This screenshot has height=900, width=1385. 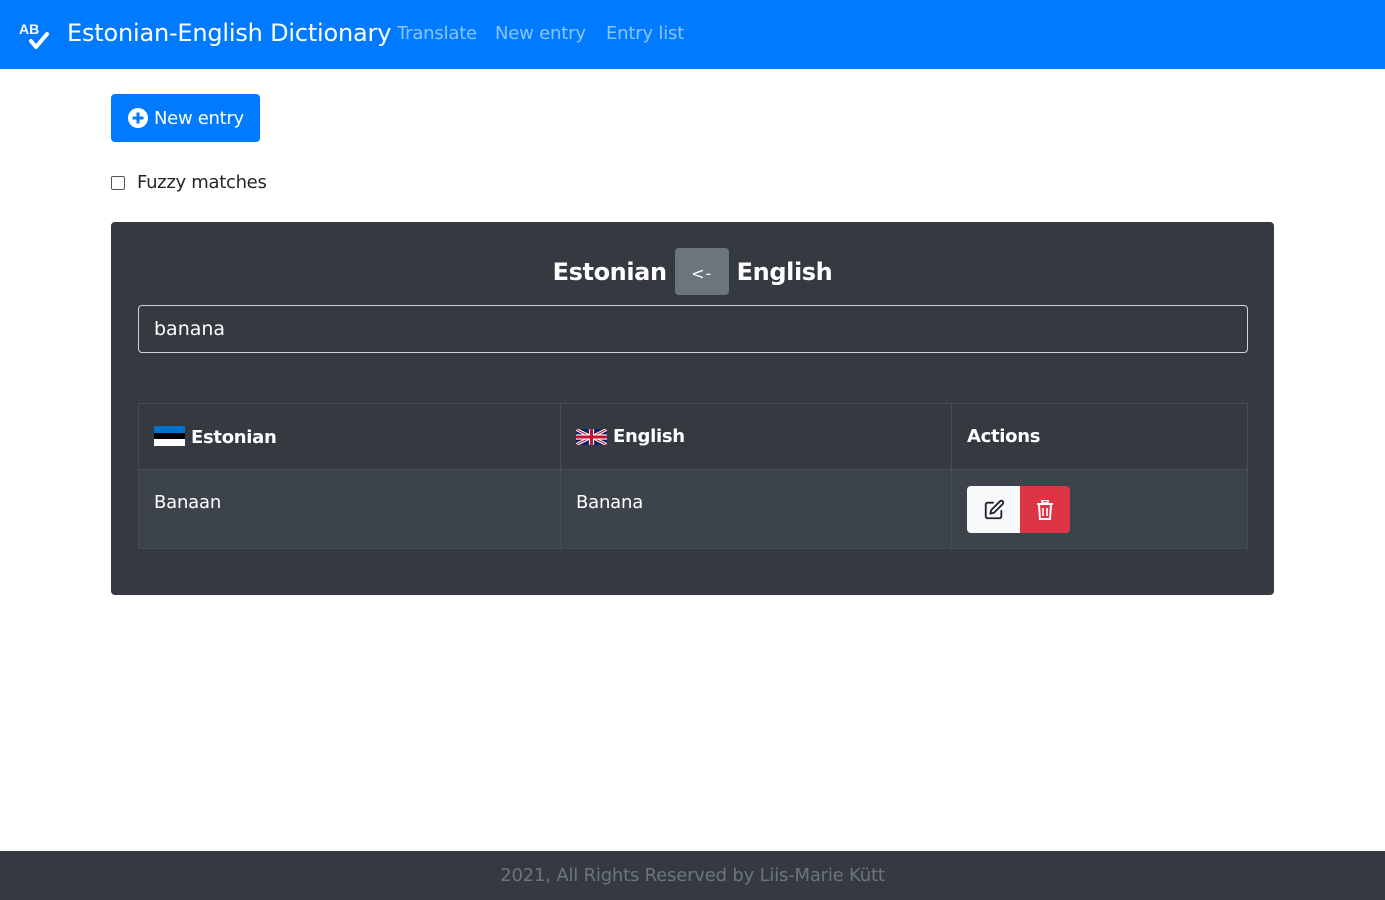 What do you see at coordinates (645, 33) in the screenshot?
I see `nav-link-entry-list: Entry list` at bounding box center [645, 33].